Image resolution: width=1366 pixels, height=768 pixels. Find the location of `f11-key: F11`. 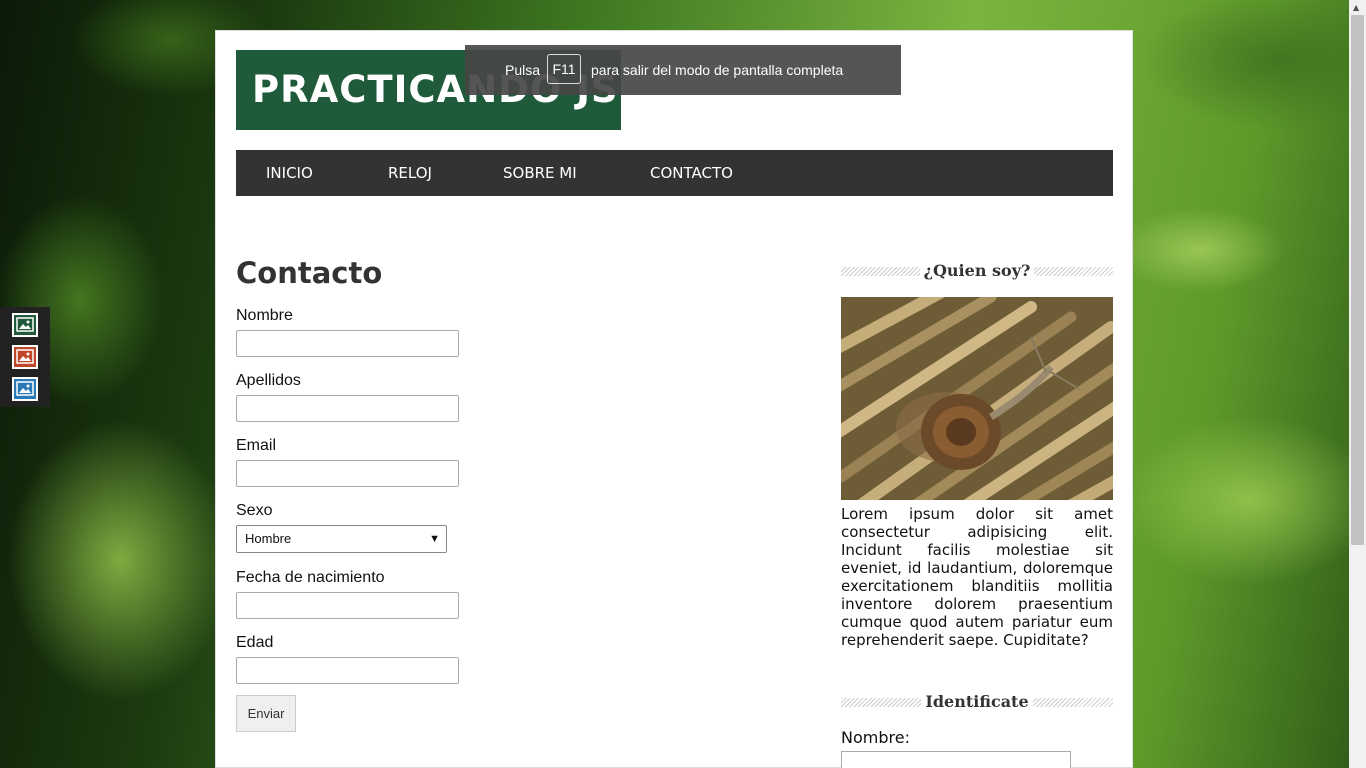

f11-key: F11 is located at coordinates (564, 69).